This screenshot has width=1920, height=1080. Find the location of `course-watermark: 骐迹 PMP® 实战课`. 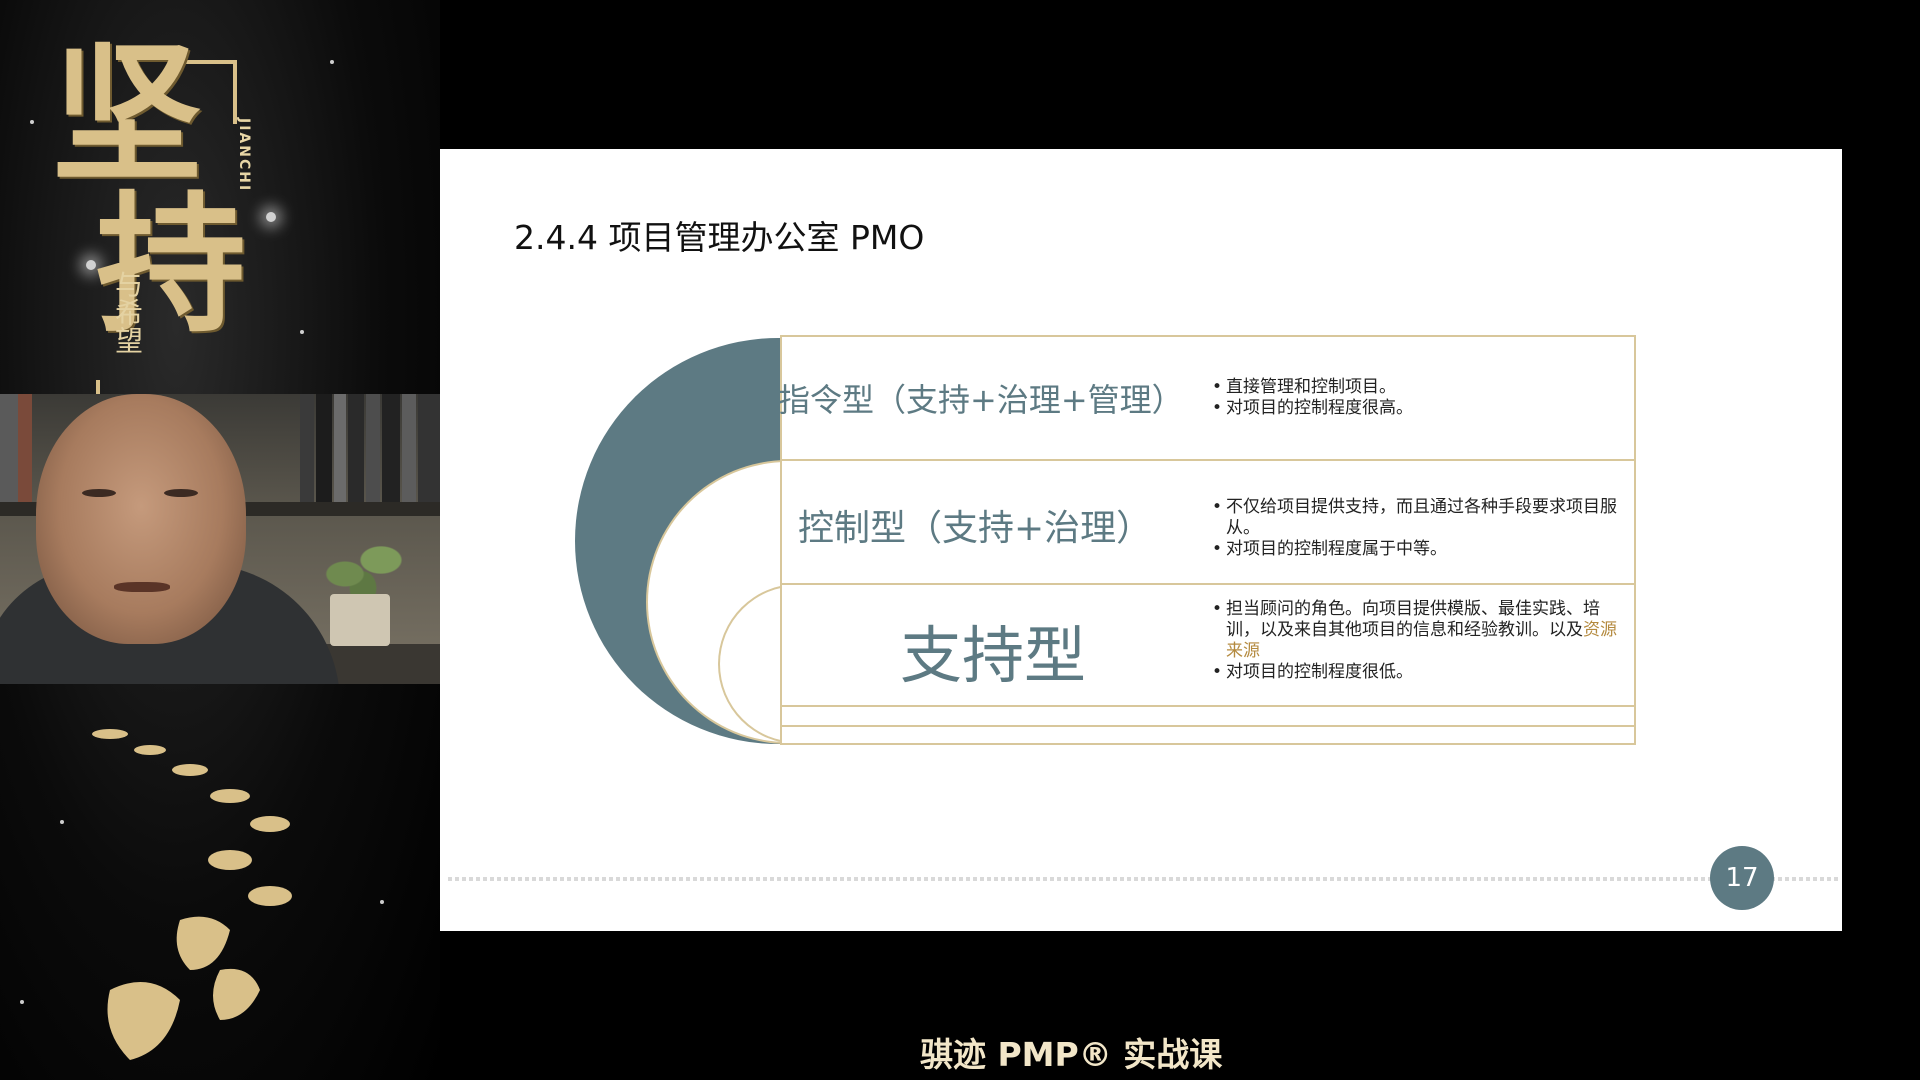

course-watermark: 骐迹 PMP® 实战课 is located at coordinates (1071, 1054).